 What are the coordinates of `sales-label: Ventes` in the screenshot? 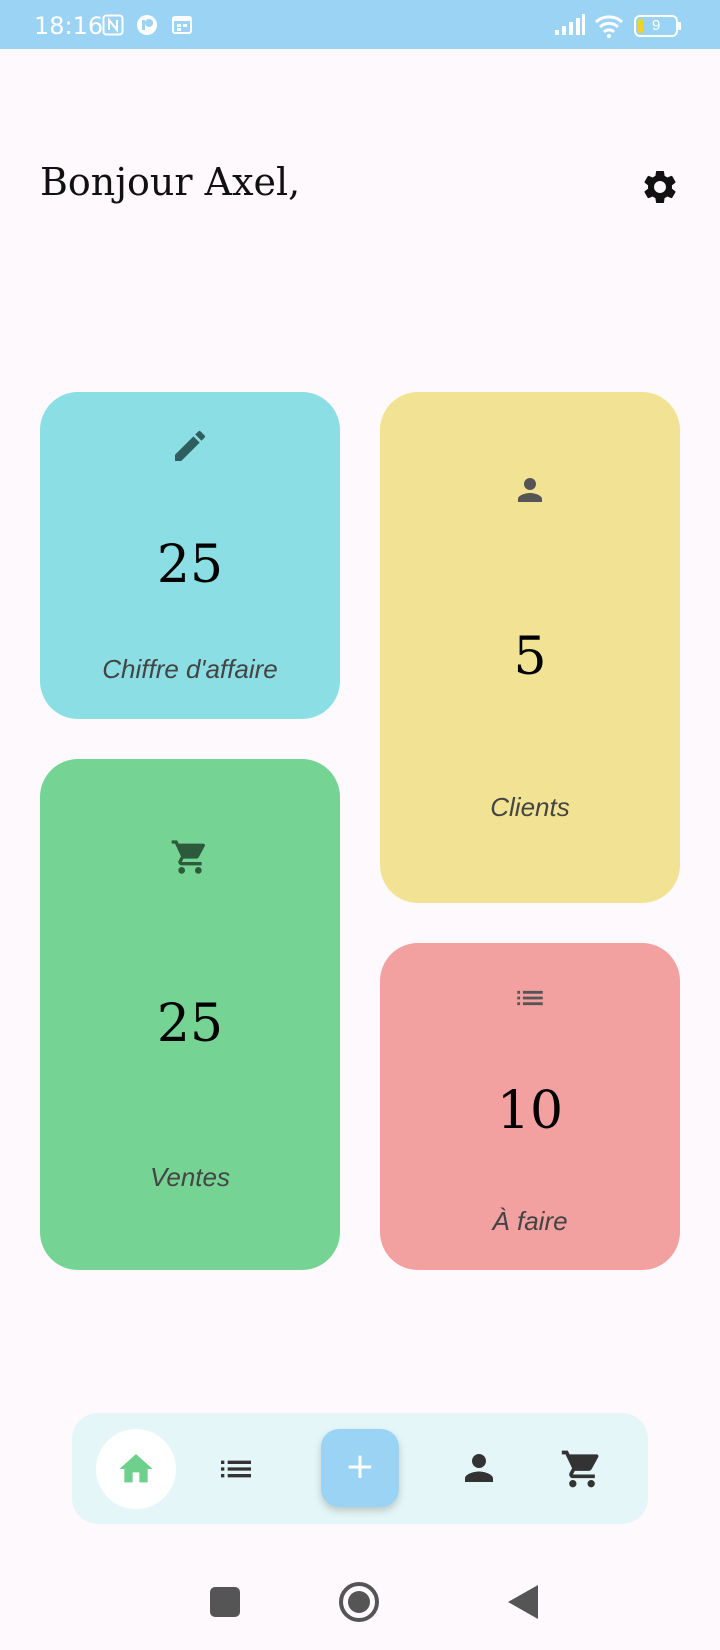 It's located at (190, 1177).